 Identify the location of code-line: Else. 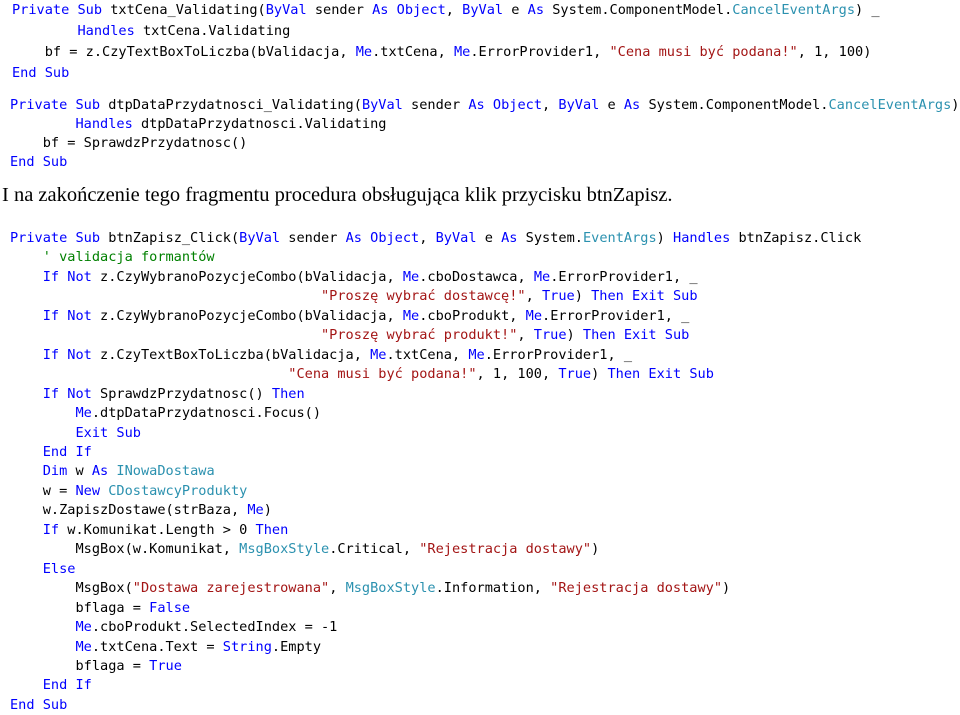
(435, 569).